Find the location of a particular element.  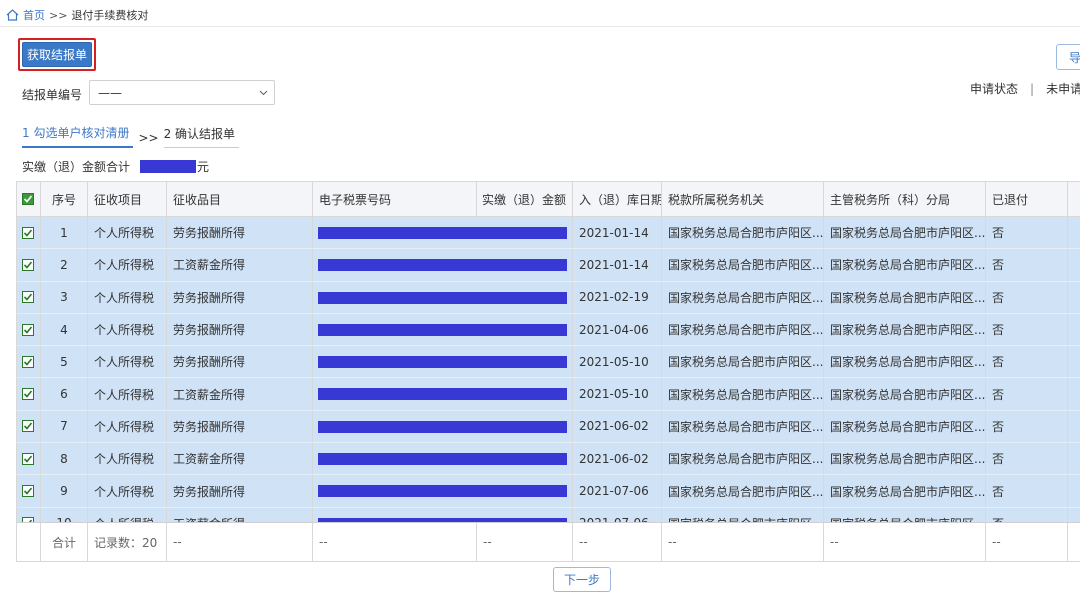

footer-empty-date: -- is located at coordinates (617, 542).